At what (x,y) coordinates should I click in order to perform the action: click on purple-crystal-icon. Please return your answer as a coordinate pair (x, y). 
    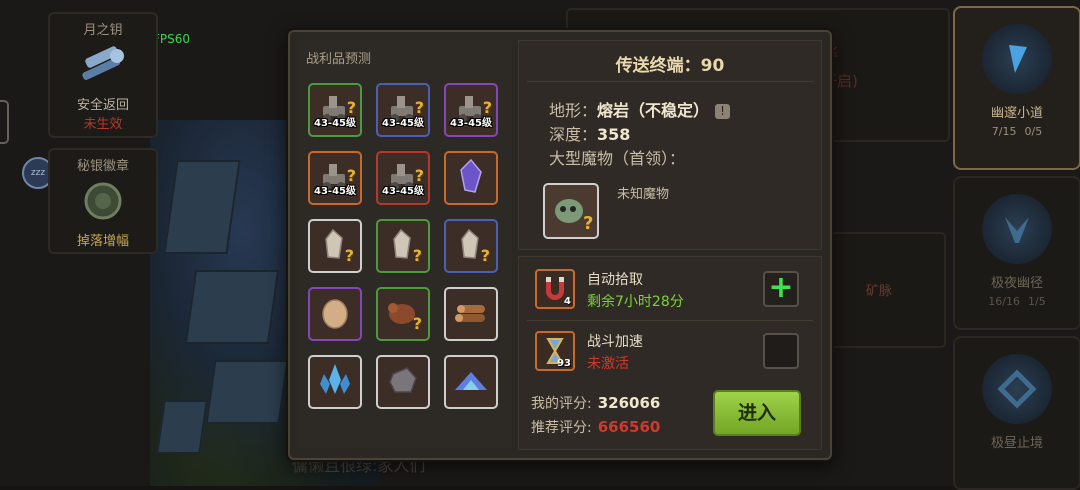
    Looking at the image, I should click on (471, 178).